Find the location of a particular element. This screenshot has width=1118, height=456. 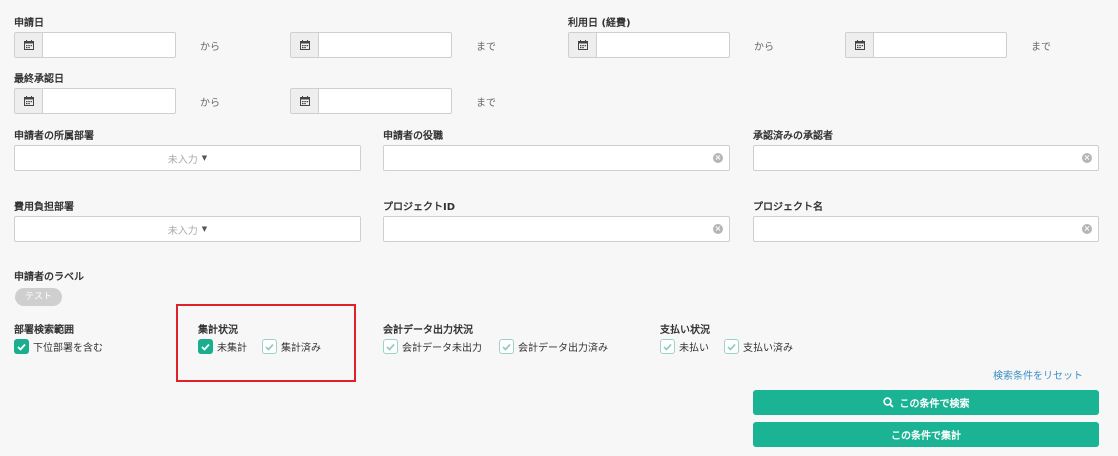

approved-by-field: × is located at coordinates (926, 158).